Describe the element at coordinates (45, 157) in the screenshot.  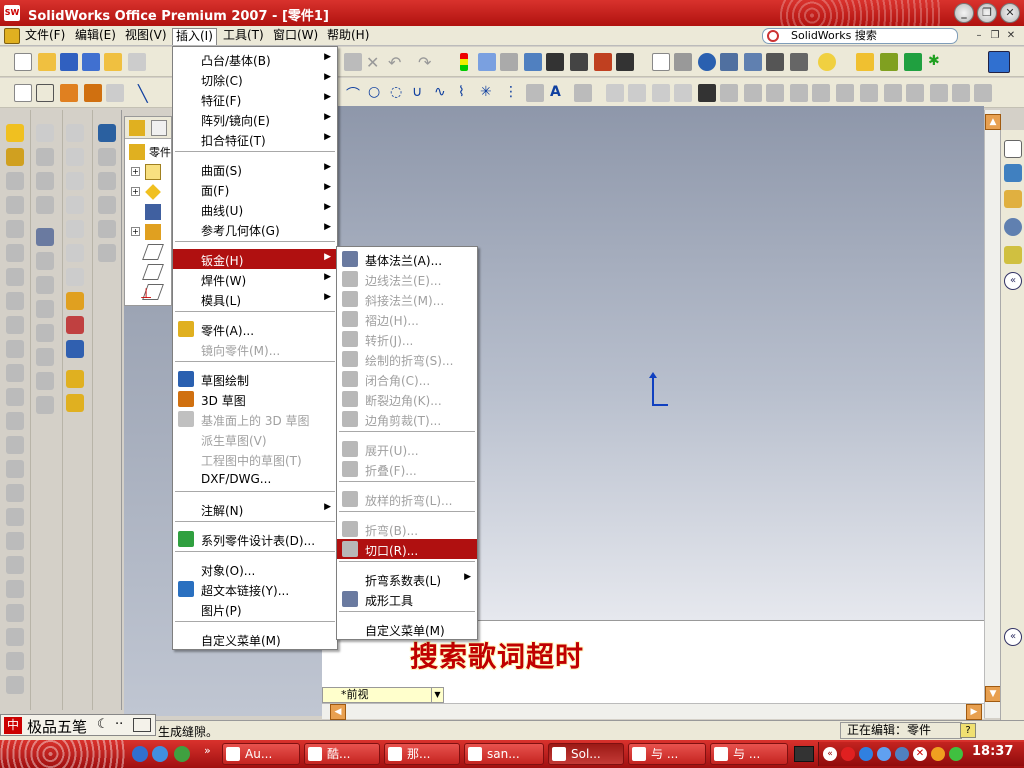
I see `surface-extrude-icon` at that location.